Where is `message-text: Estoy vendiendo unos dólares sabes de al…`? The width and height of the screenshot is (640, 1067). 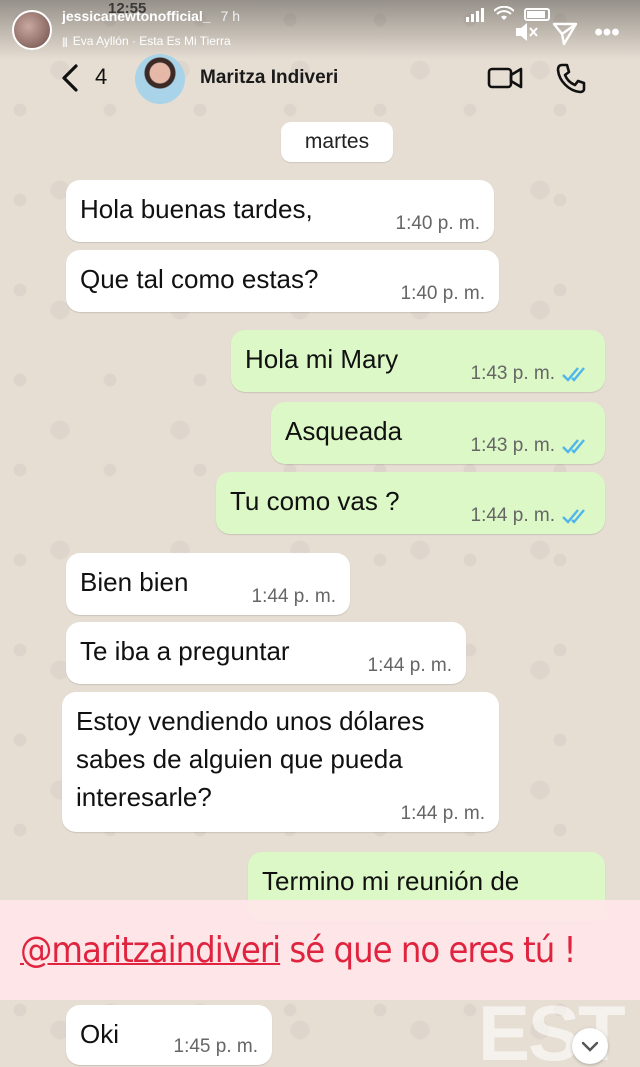 message-text: Estoy vendiendo unos dólares sabes de al… is located at coordinates (250, 759).